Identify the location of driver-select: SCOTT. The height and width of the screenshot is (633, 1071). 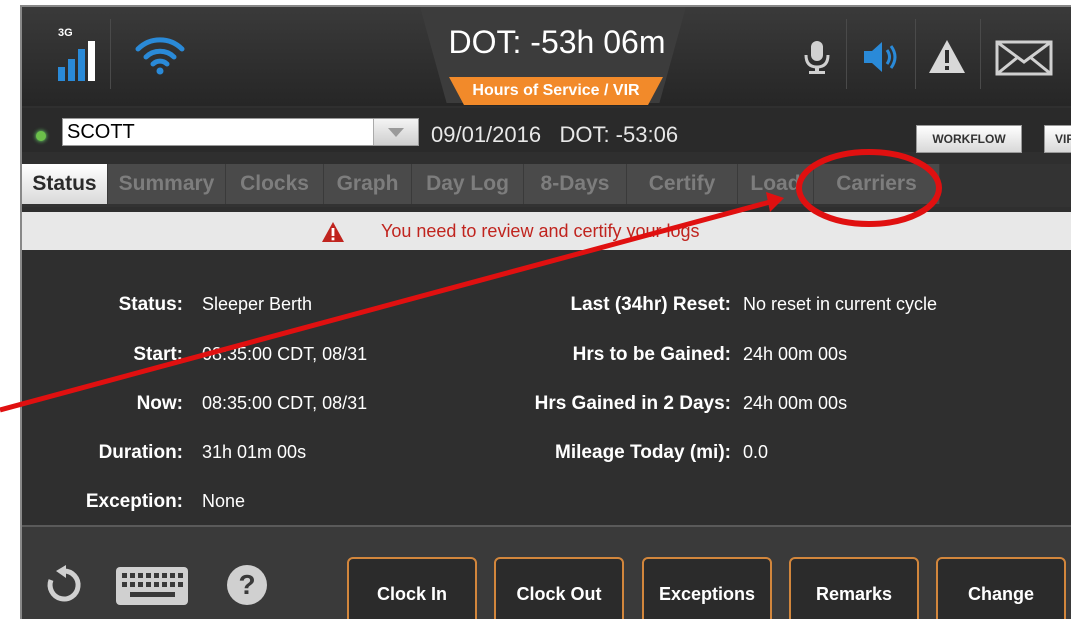
(240, 132).